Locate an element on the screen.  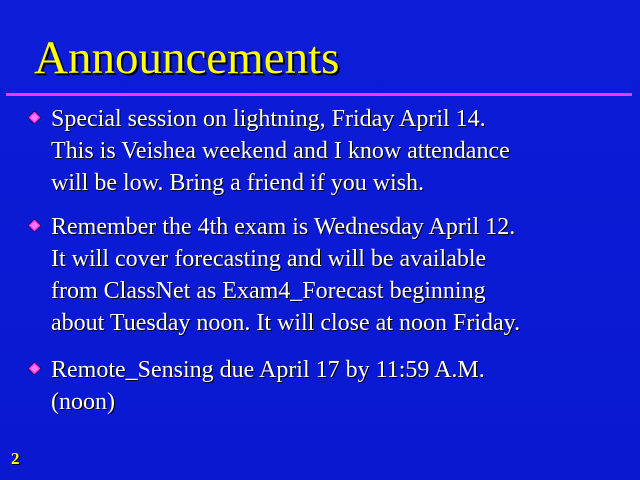
title-divider is located at coordinates (319, 94).